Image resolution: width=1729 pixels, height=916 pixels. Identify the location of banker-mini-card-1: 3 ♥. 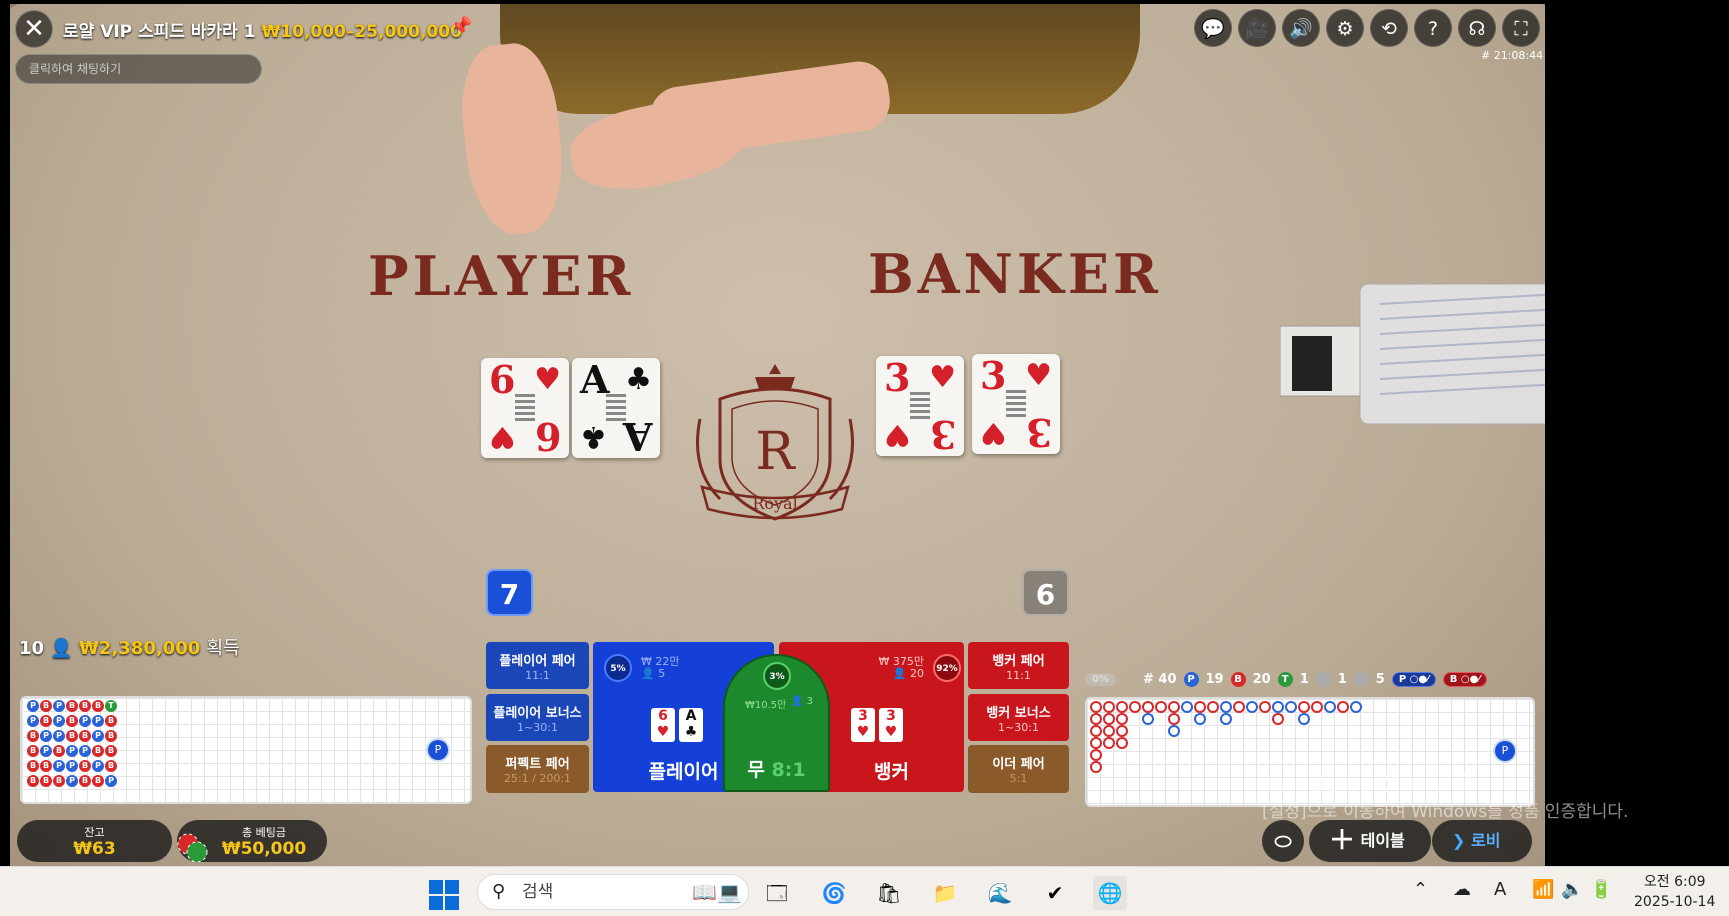
(863, 725).